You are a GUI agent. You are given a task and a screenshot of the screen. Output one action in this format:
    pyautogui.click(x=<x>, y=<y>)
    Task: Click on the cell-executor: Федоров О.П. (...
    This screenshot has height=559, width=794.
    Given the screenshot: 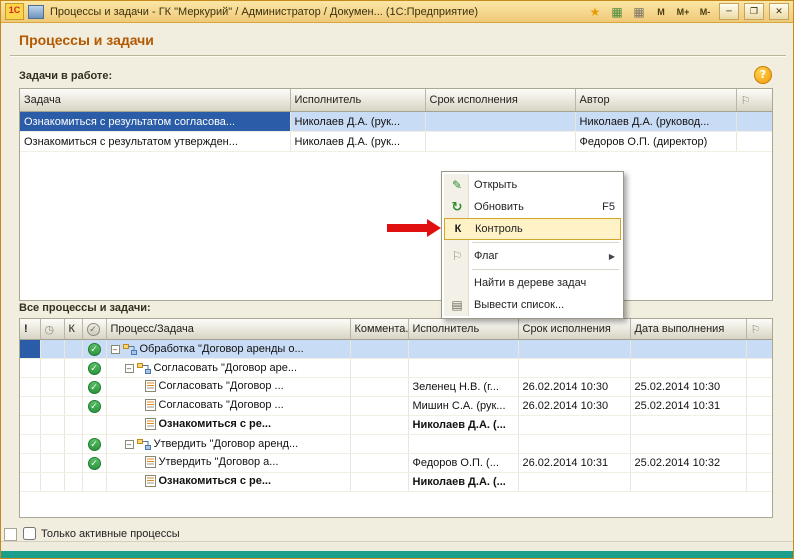 What is the action you would take?
    pyautogui.click(x=463, y=463)
    